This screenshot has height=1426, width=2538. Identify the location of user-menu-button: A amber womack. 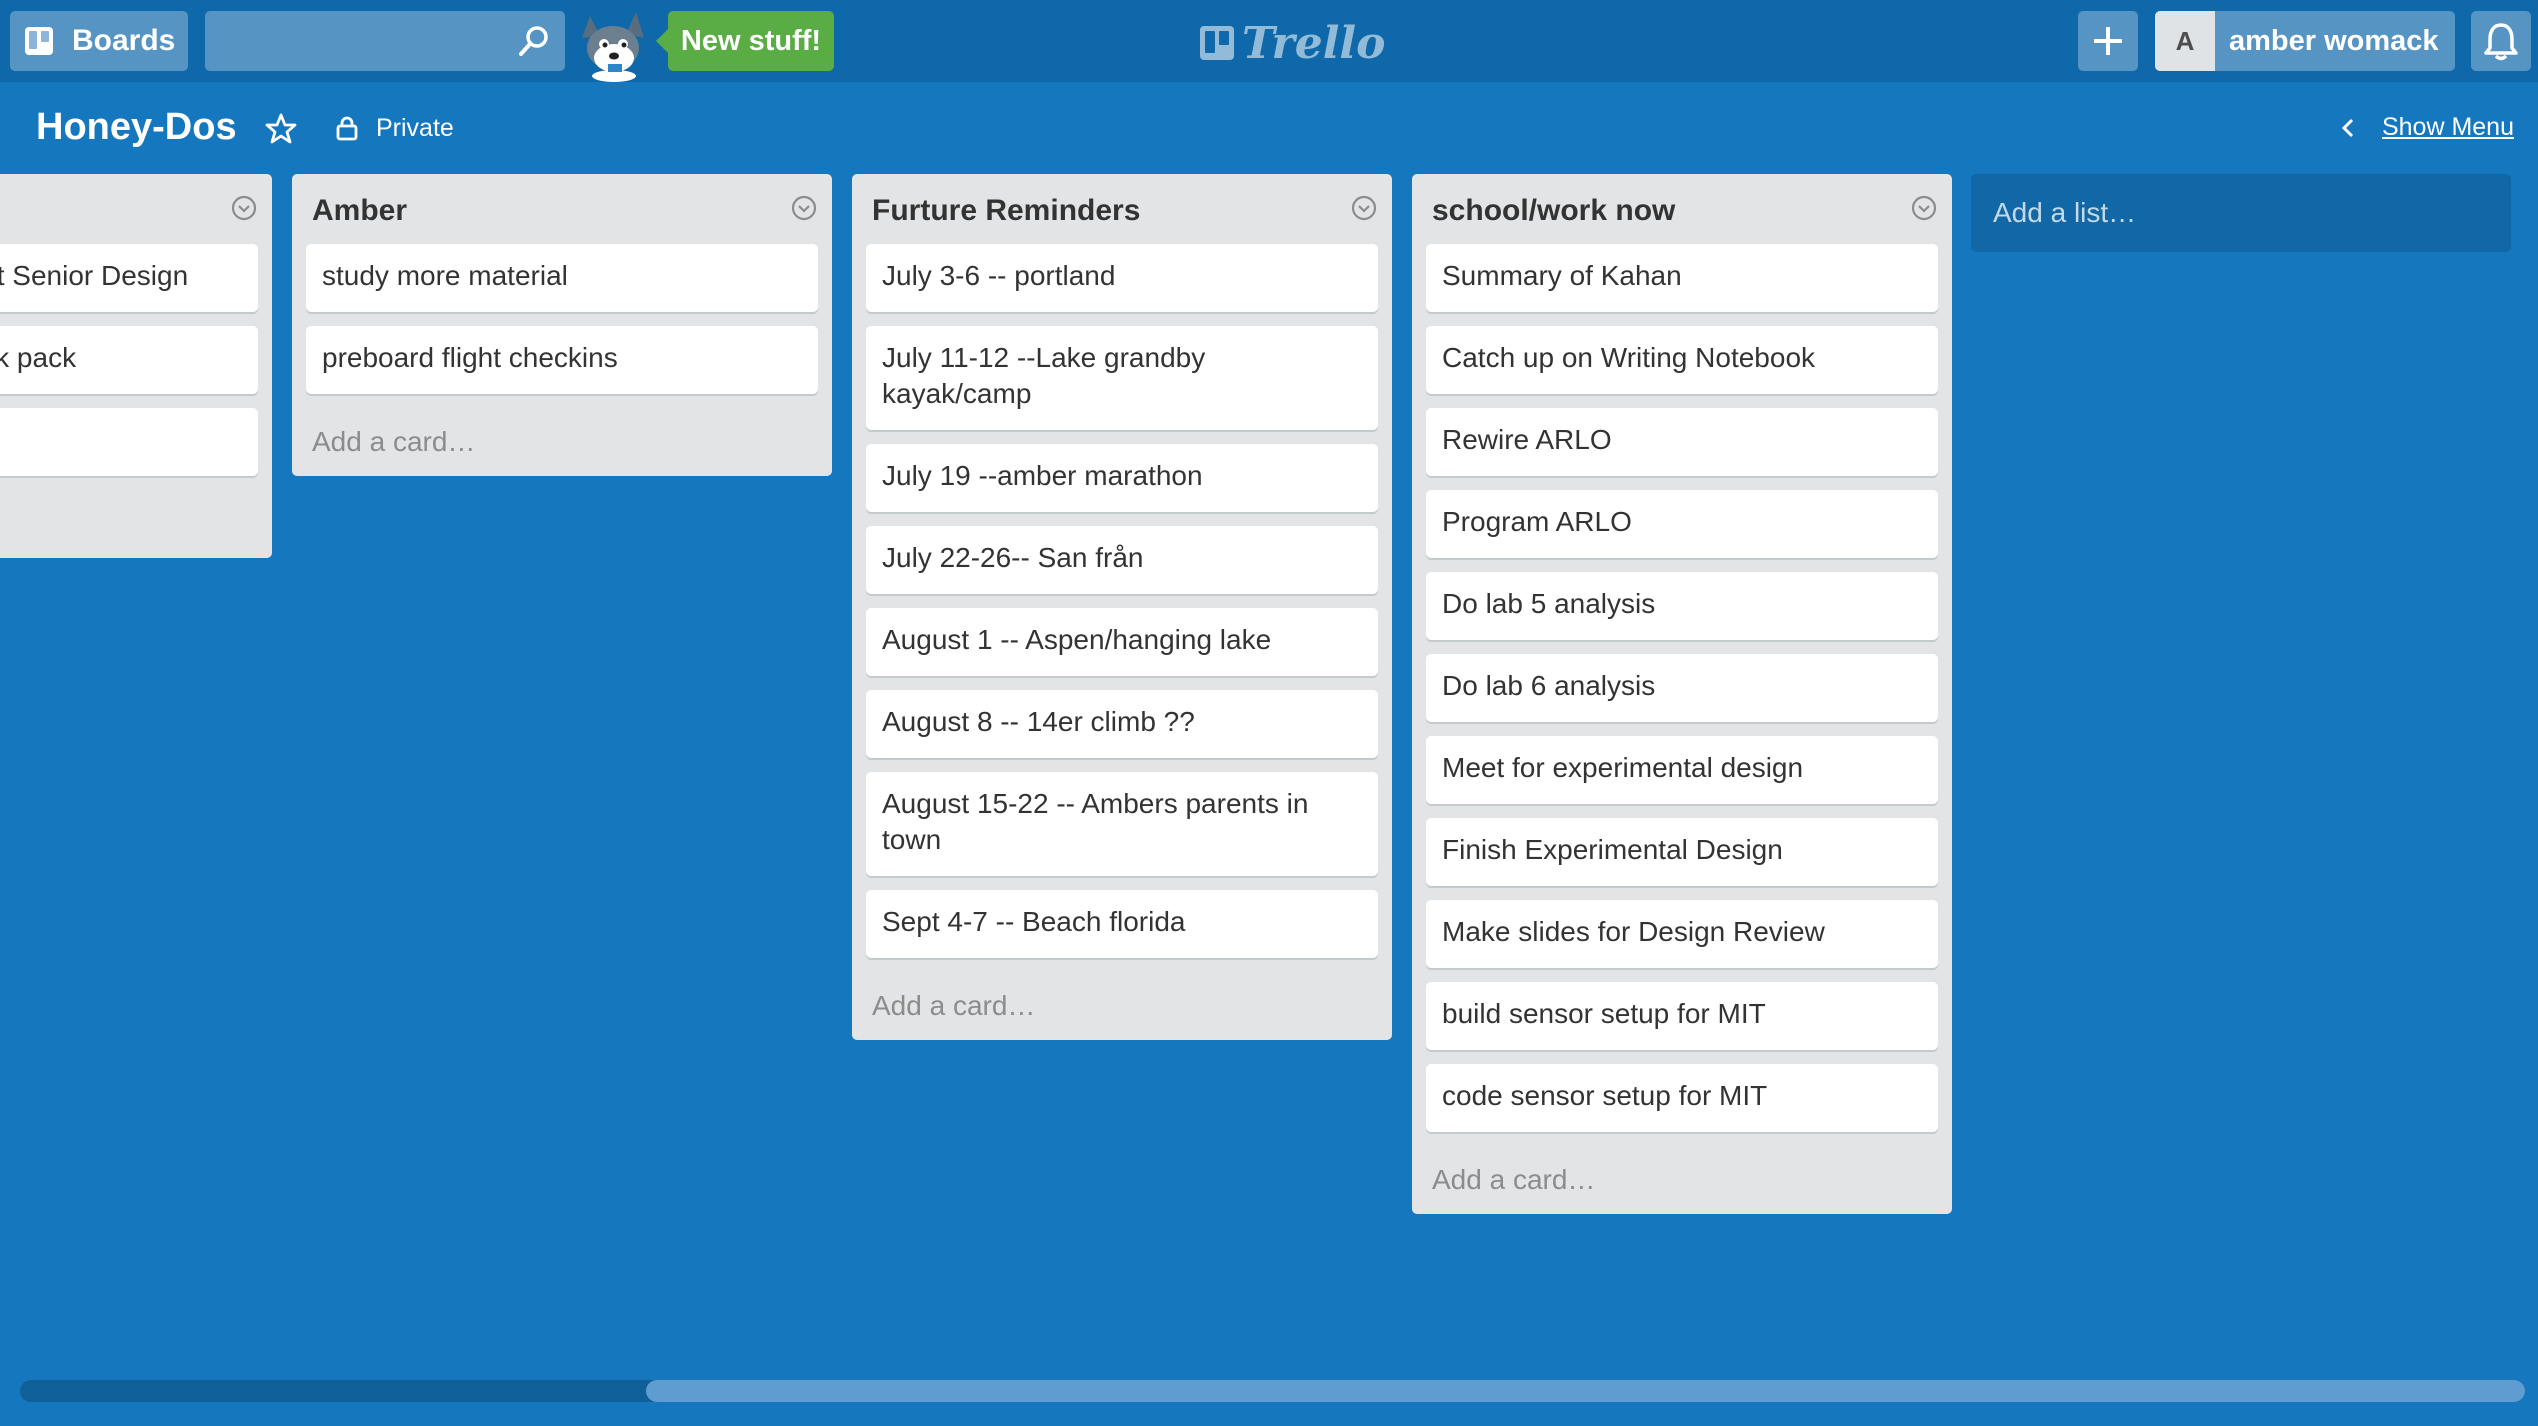
(2305, 41).